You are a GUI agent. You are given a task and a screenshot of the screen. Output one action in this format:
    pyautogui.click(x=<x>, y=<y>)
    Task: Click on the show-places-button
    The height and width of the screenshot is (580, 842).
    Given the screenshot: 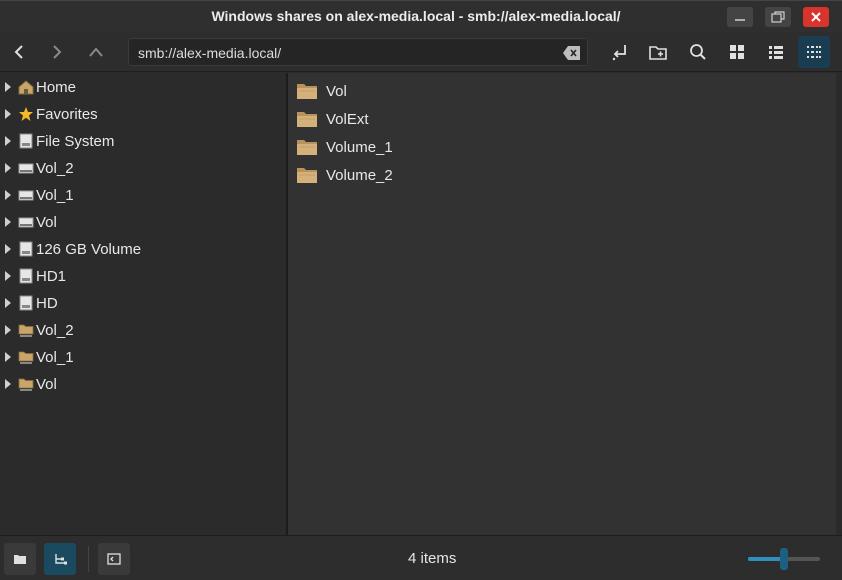 What is the action you would take?
    pyautogui.click(x=20, y=559)
    